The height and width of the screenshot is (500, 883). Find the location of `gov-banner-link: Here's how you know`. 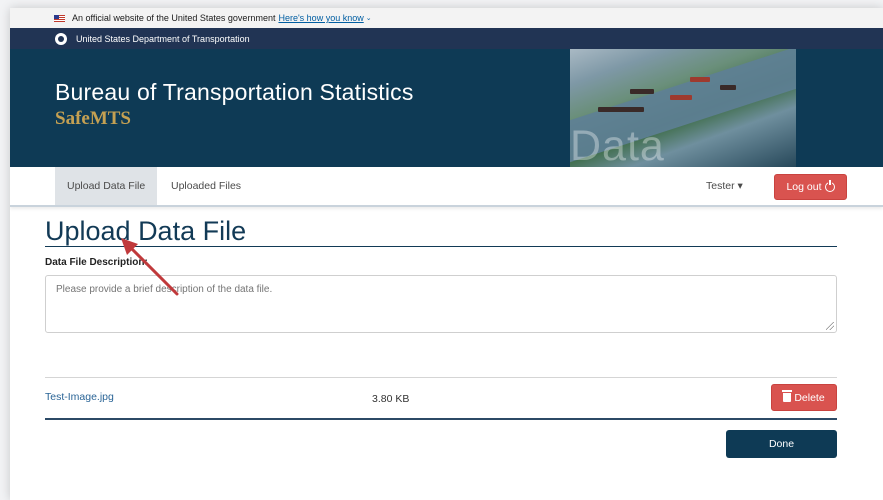

gov-banner-link: Here's how you know is located at coordinates (320, 18).